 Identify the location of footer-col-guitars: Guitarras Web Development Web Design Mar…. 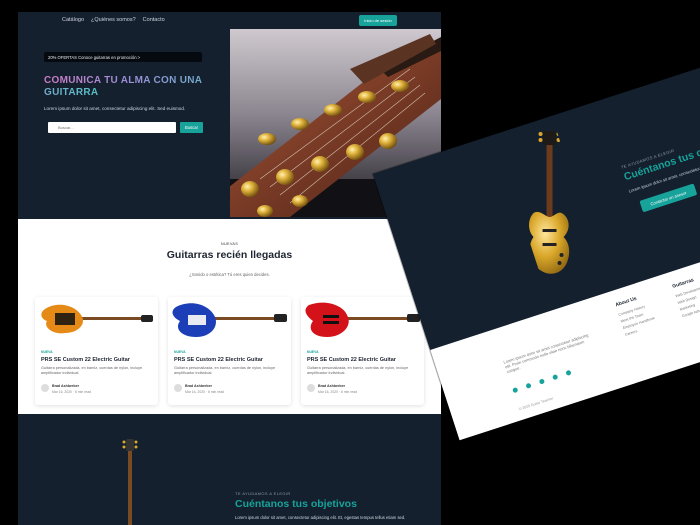
(686, 297).